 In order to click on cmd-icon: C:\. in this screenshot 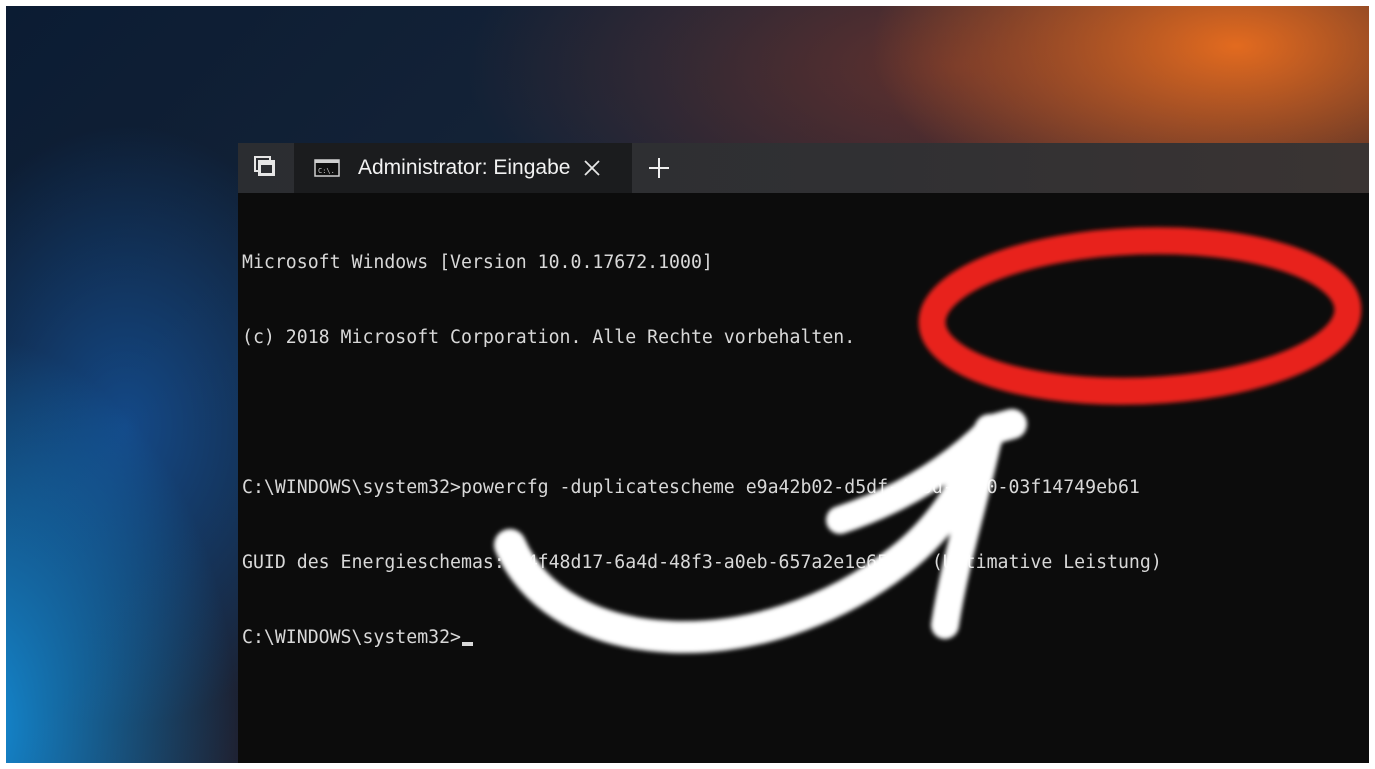, I will do `click(327, 168)`.